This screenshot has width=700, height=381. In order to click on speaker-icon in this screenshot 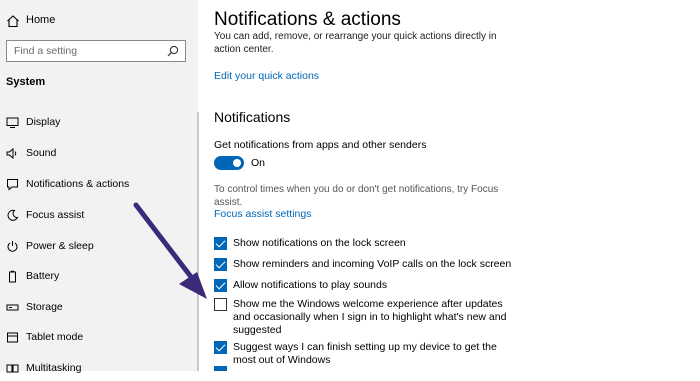, I will do `click(11, 153)`.